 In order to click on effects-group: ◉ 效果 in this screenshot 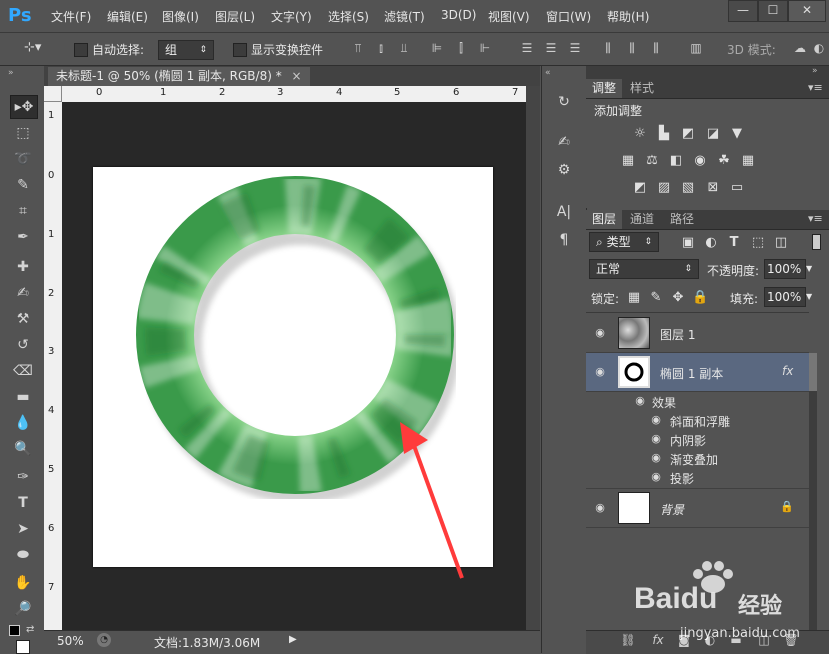, I will do `click(691, 401)`.